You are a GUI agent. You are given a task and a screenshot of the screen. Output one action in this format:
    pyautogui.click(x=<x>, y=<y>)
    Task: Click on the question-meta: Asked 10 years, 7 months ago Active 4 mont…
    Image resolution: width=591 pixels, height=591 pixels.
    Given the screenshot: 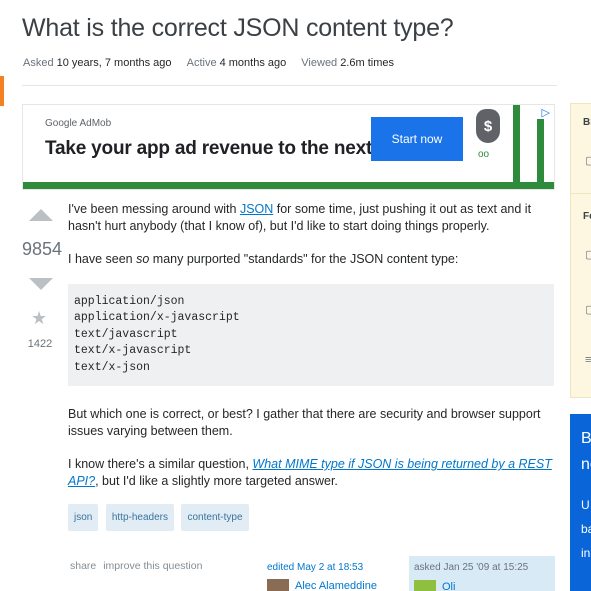 What is the action you would take?
    pyautogui.click(x=208, y=63)
    